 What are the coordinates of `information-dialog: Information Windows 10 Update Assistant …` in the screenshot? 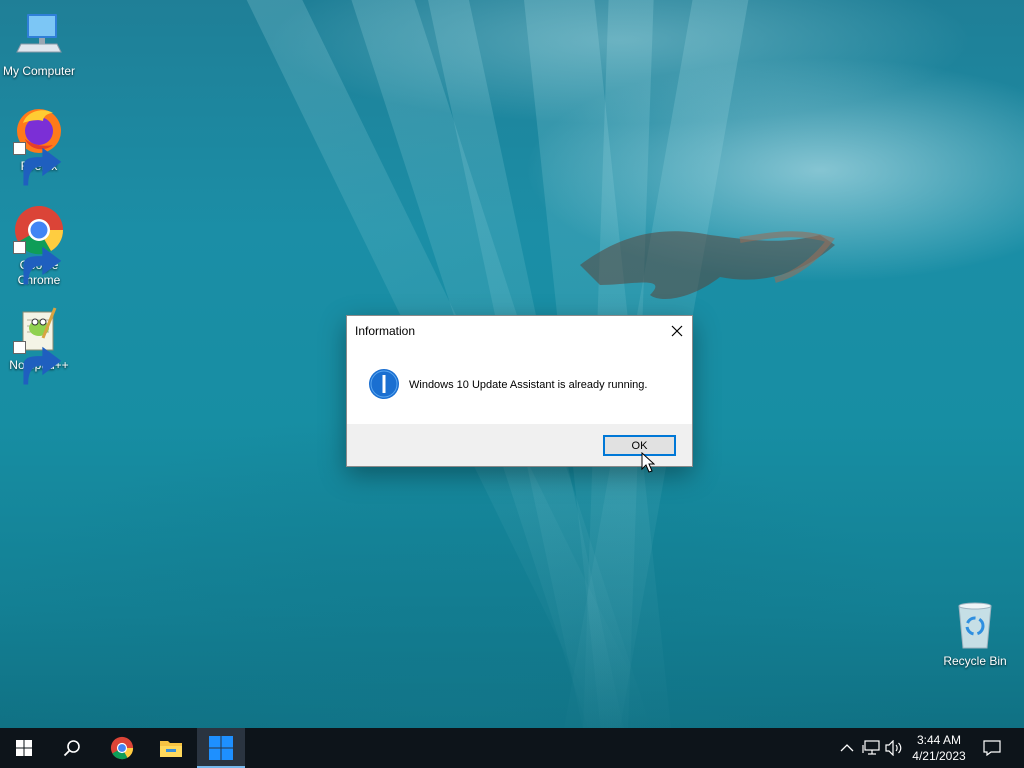 It's located at (519, 391).